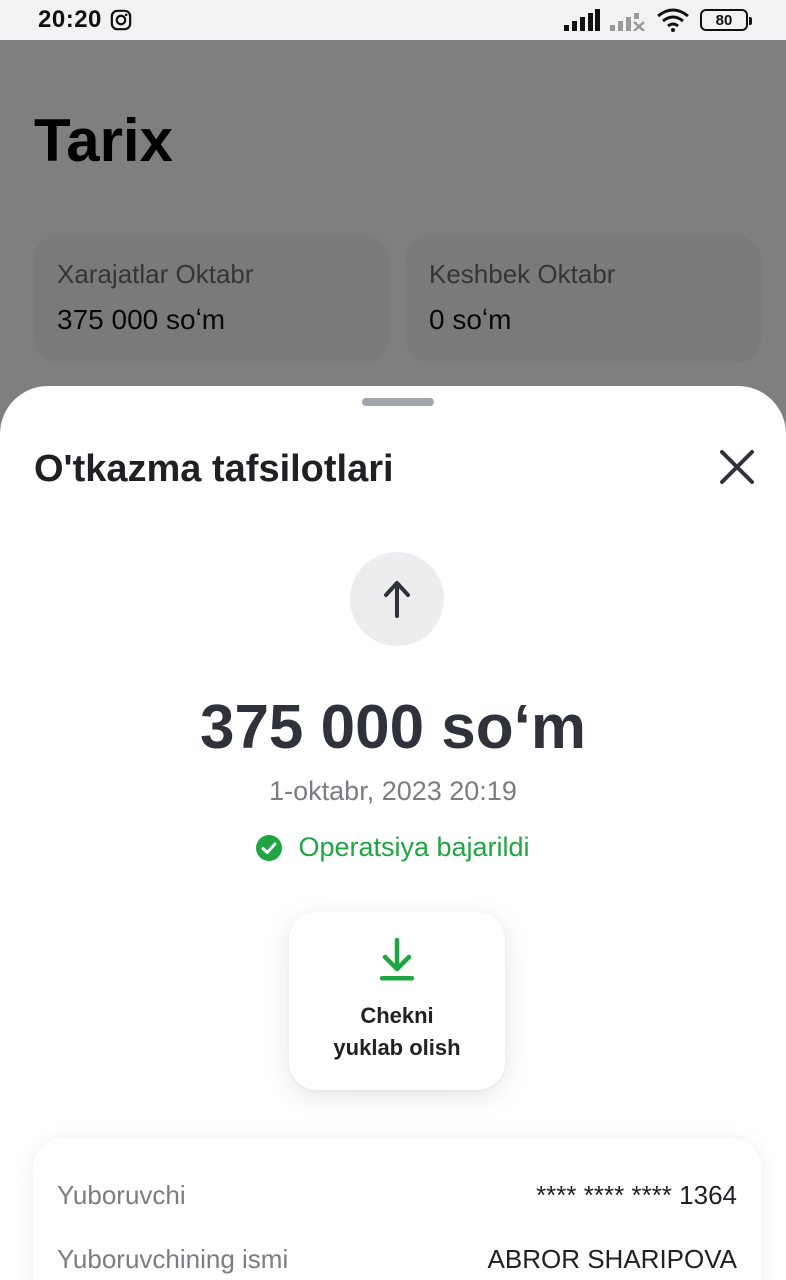 Image resolution: width=786 pixels, height=1280 pixels. Describe the element at coordinates (627, 22) in the screenshot. I see `signal-no-service-icon` at that location.